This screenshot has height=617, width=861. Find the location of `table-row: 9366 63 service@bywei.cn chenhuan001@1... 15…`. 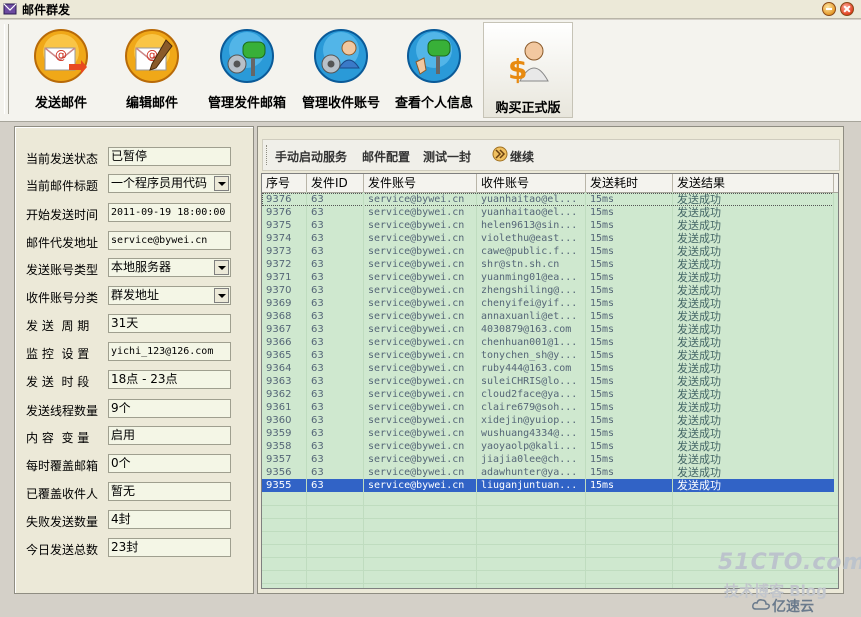

table-row: 9366 63 service@bywei.cn chenhuan001@1... 15… is located at coordinates (548, 342).